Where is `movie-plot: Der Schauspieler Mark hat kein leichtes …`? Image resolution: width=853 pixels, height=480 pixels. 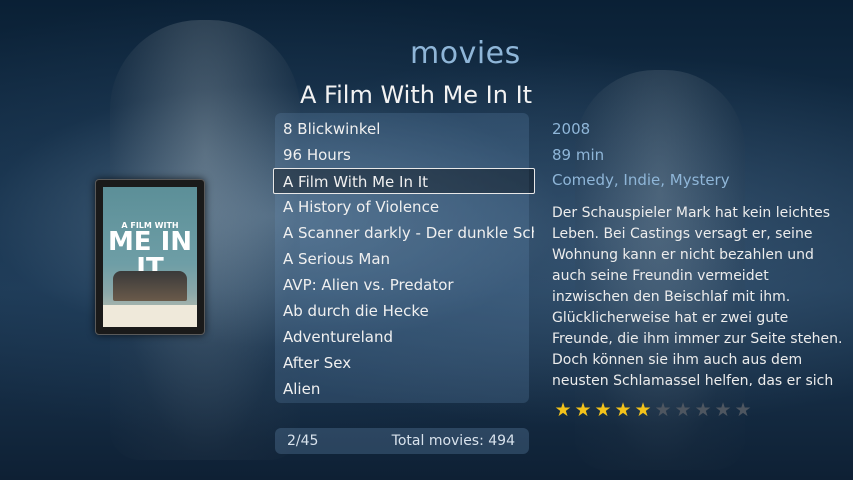
movie-plot: Der Schauspieler Mark hat kein leichtes … is located at coordinates (697, 295).